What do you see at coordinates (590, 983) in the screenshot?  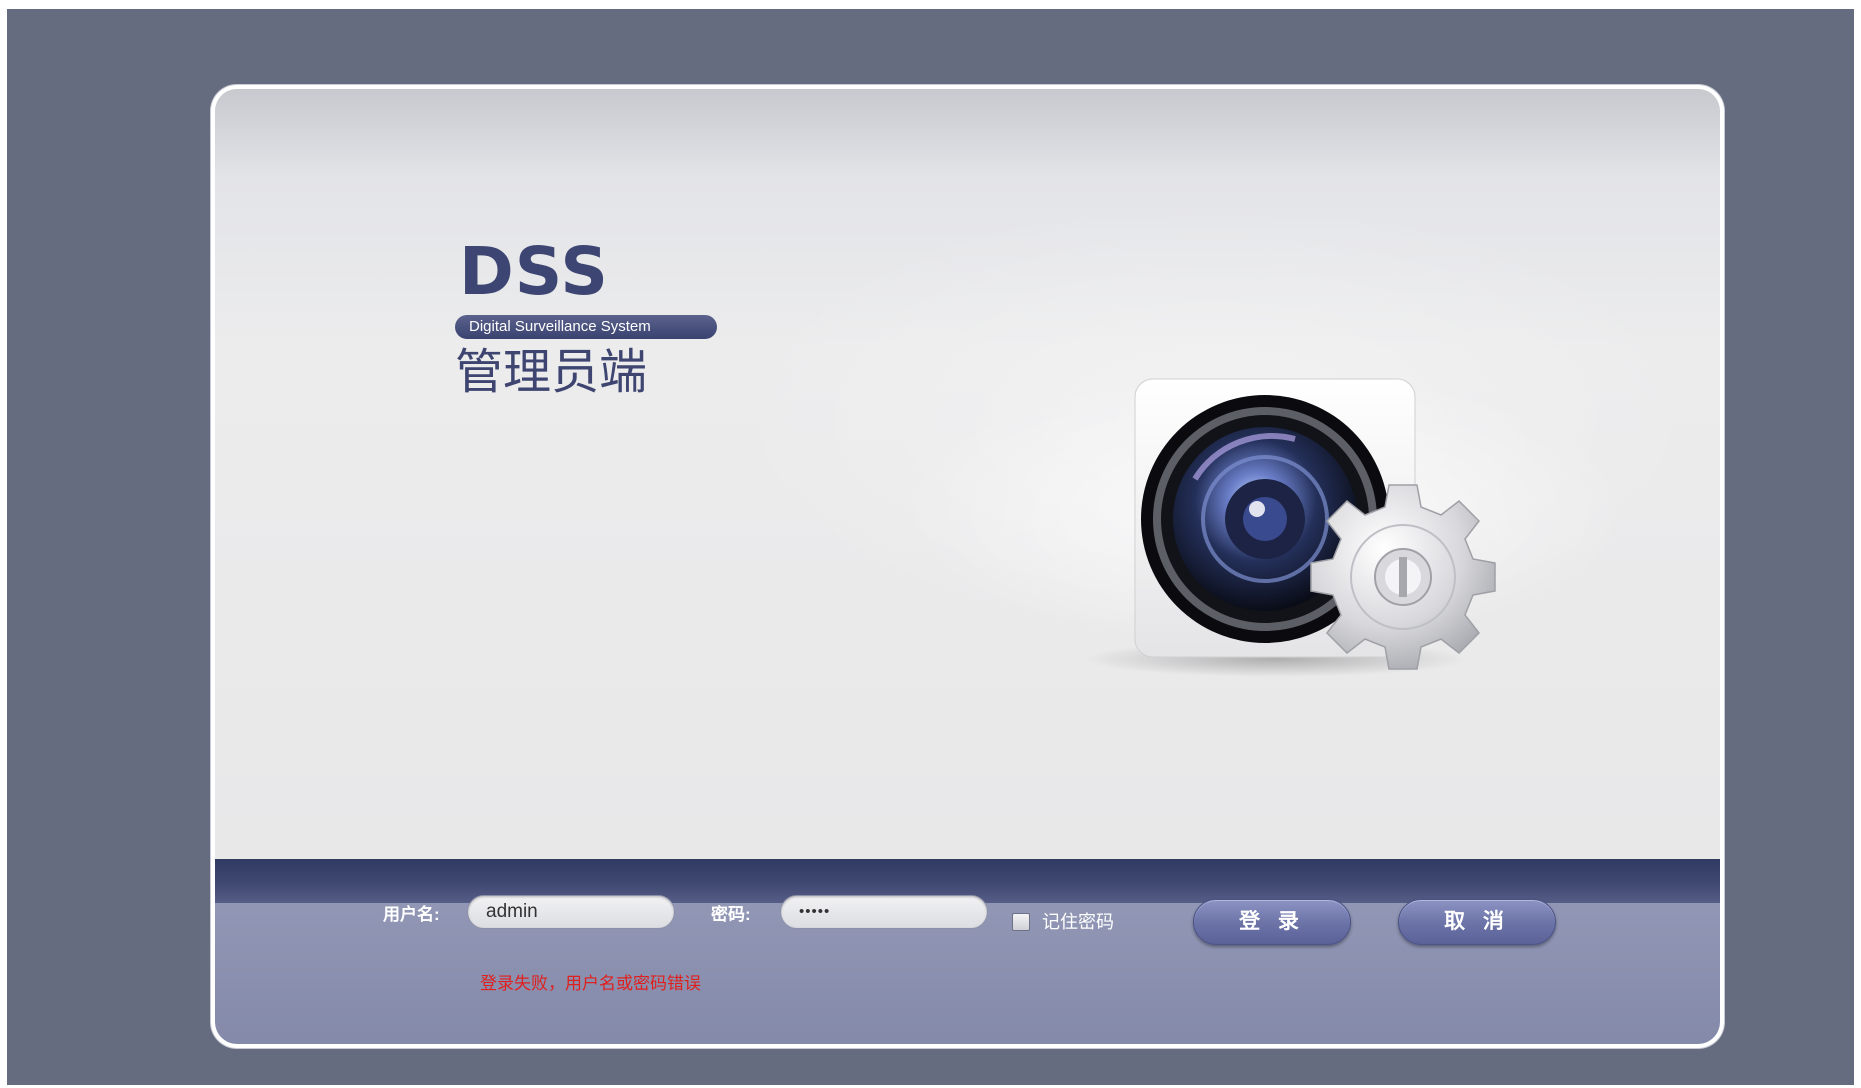 I see `login-error-message: 登录失败，用户名或密码错误` at bounding box center [590, 983].